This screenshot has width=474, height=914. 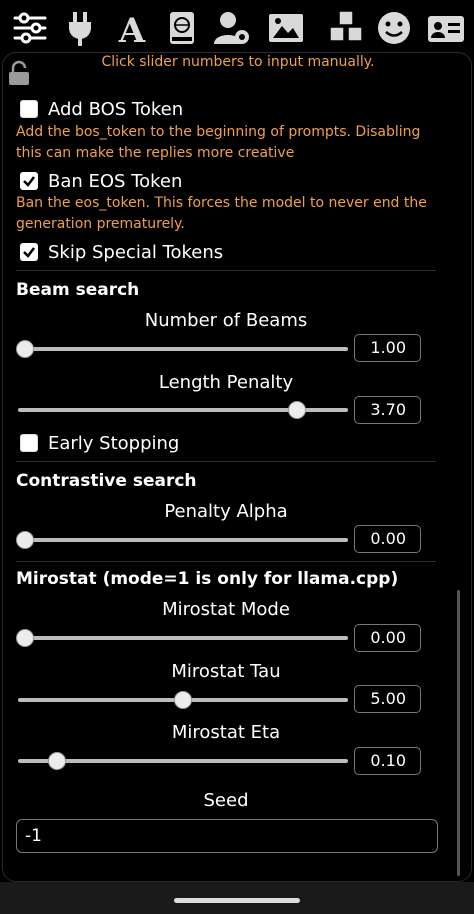 I want to click on scrollbar, so click(x=458, y=733).